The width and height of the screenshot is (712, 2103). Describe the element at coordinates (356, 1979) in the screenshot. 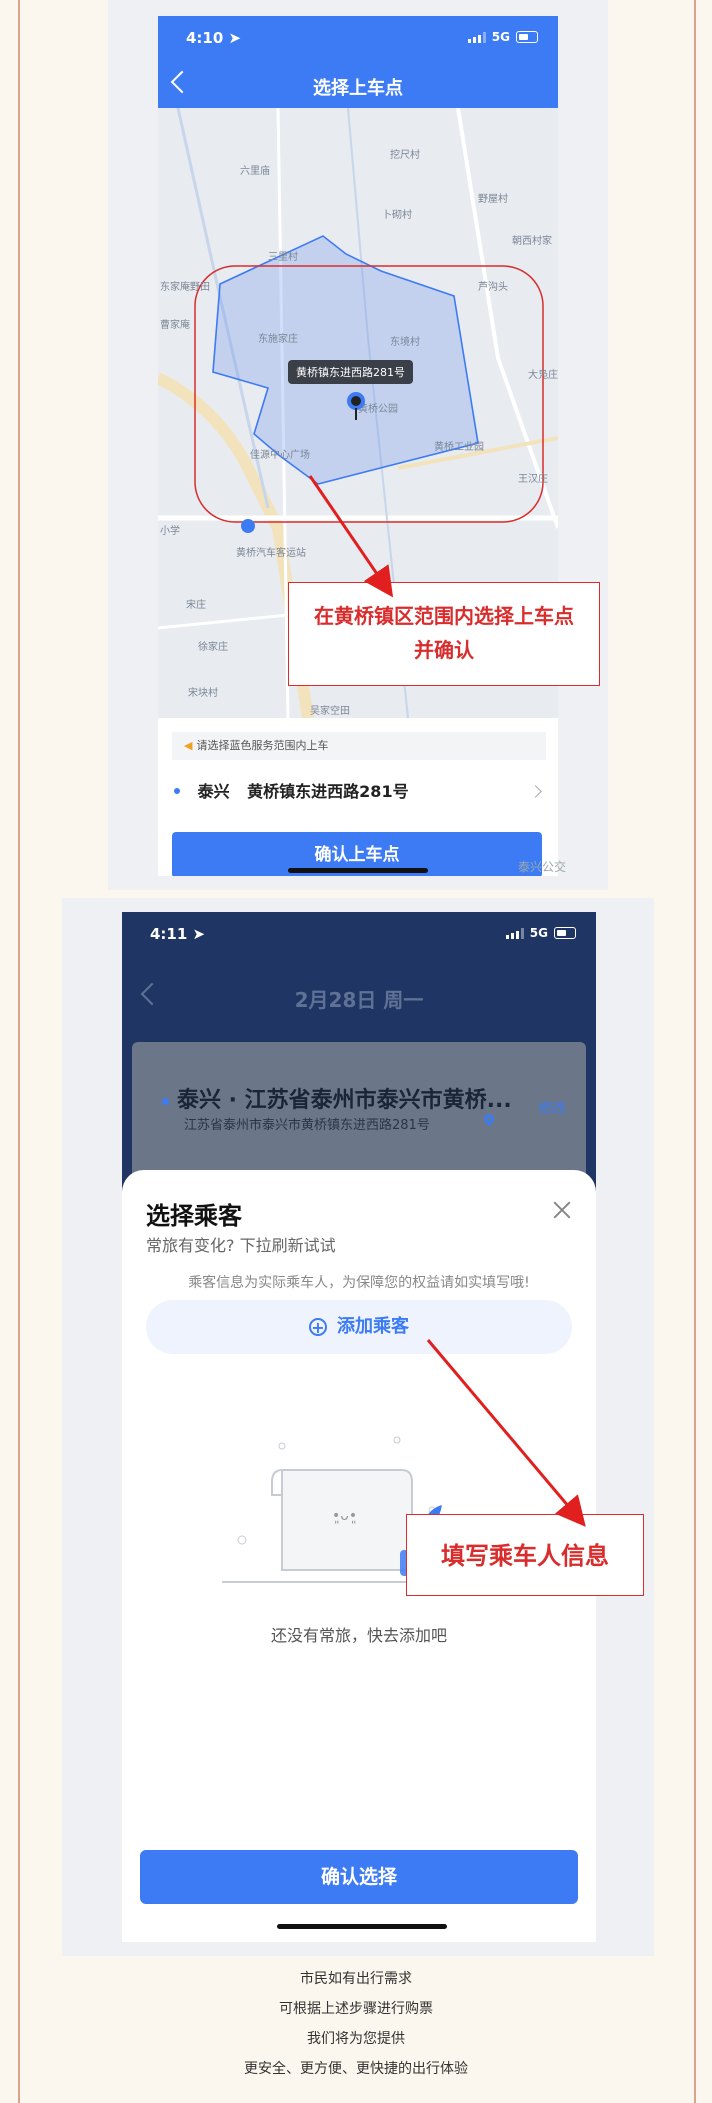

I see `footer-line: 市民如有出行需求` at that location.